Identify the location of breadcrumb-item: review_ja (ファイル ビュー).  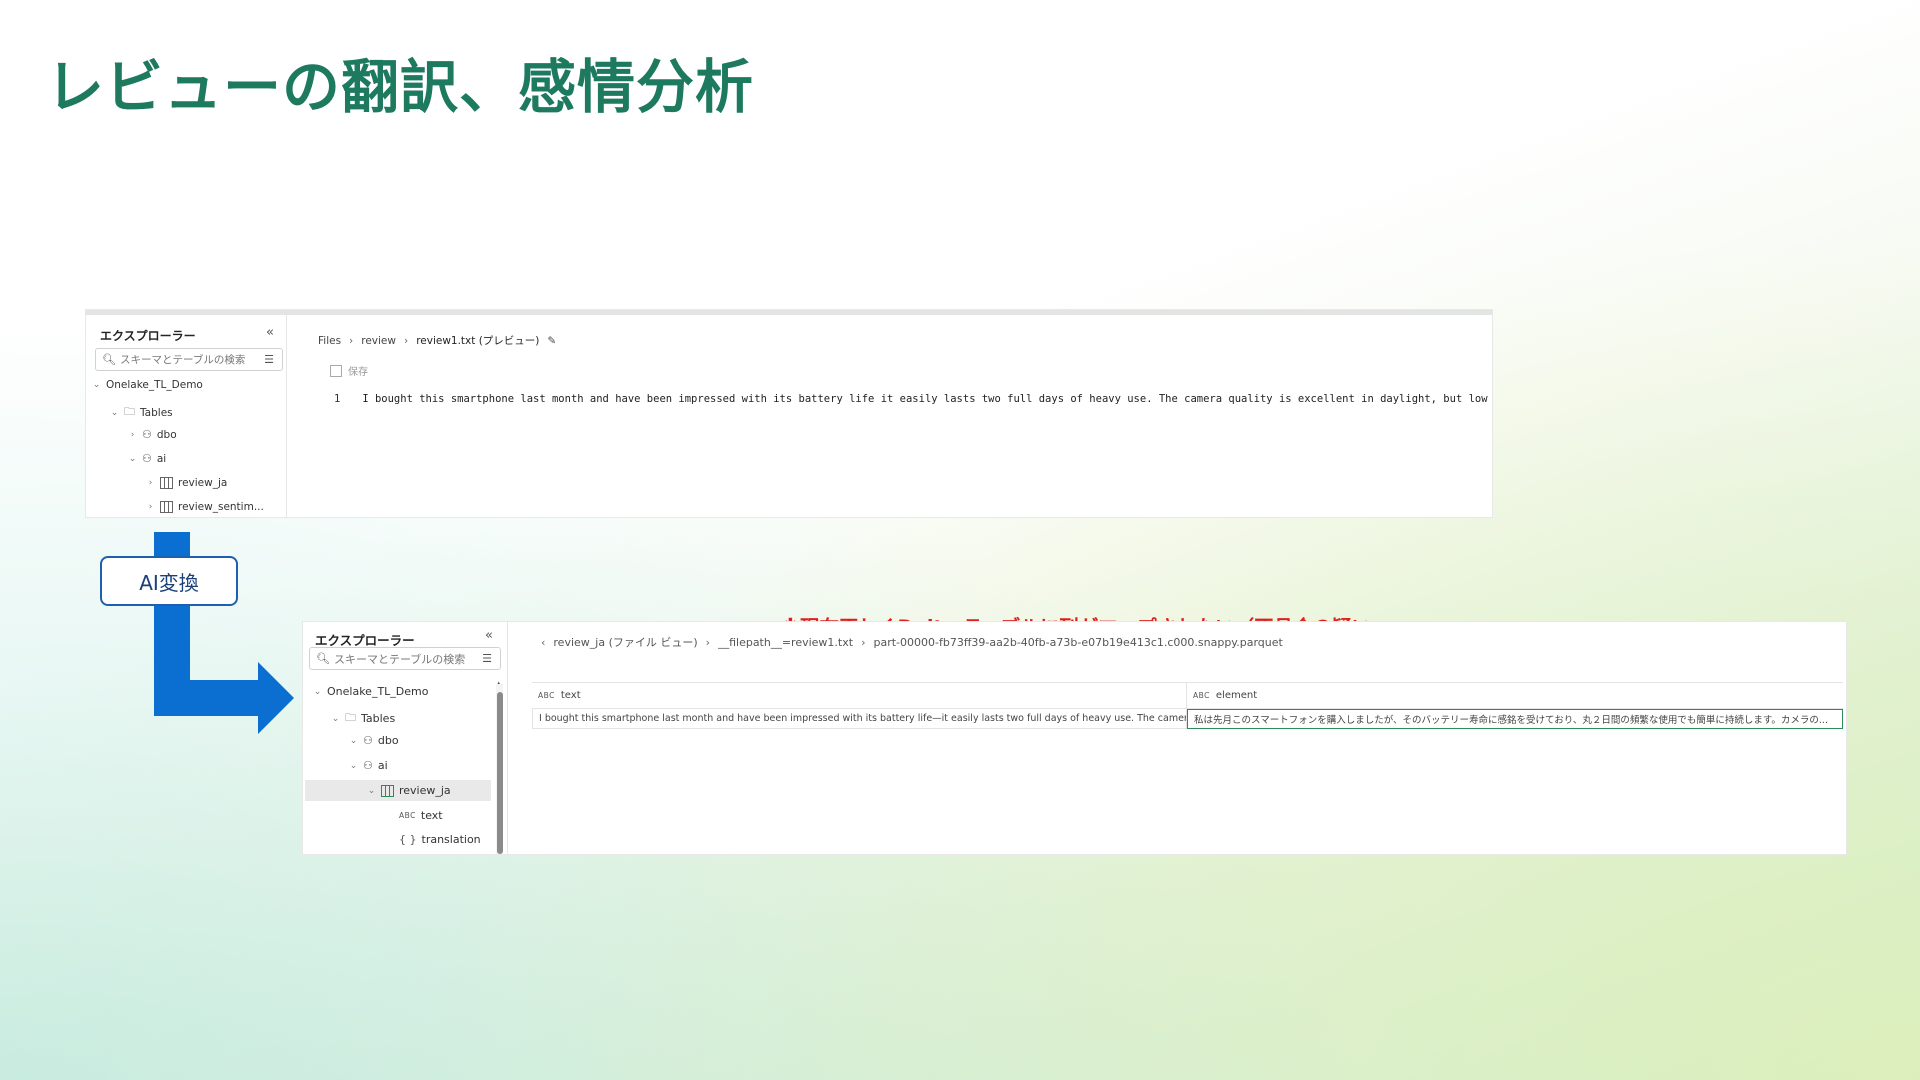
(625, 642).